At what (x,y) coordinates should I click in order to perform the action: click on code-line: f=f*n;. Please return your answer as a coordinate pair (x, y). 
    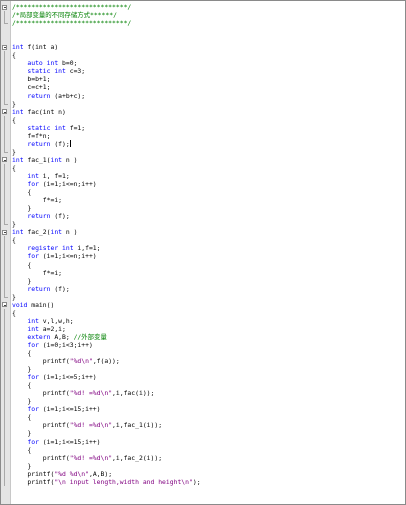
    Looking at the image, I should click on (203, 135).